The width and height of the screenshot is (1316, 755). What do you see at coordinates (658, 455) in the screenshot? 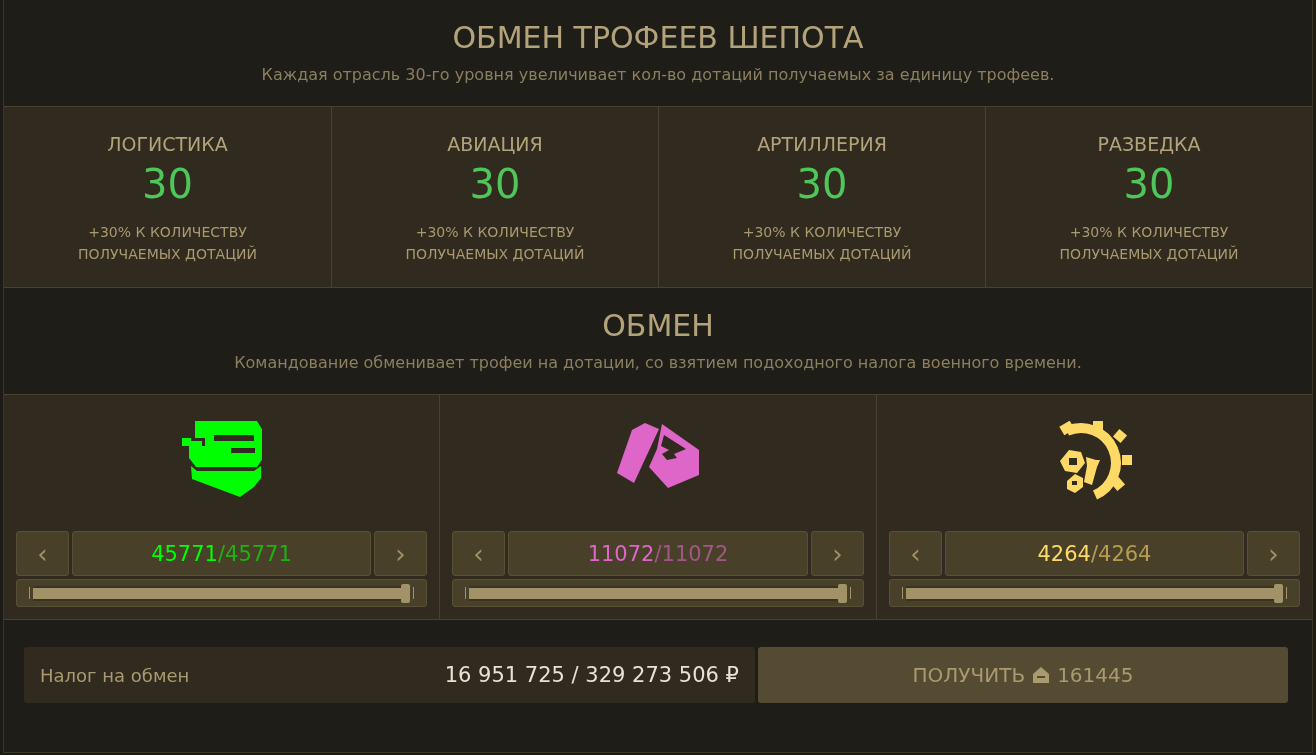
I see `boxes-icon` at bounding box center [658, 455].